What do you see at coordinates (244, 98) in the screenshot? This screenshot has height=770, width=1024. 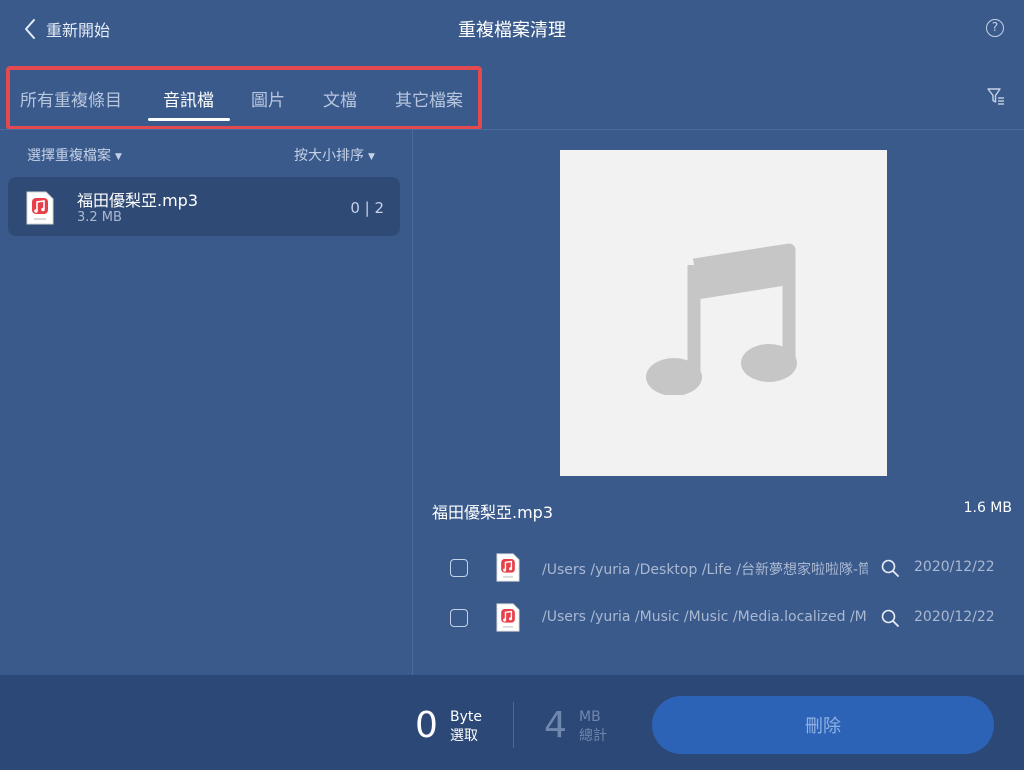 I see `tabs-highlight-box` at bounding box center [244, 98].